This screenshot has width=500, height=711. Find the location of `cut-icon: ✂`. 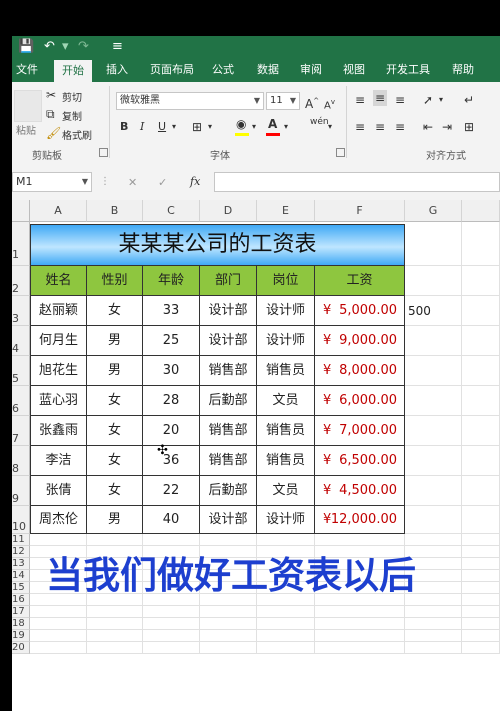

cut-icon: ✂ is located at coordinates (51, 95).